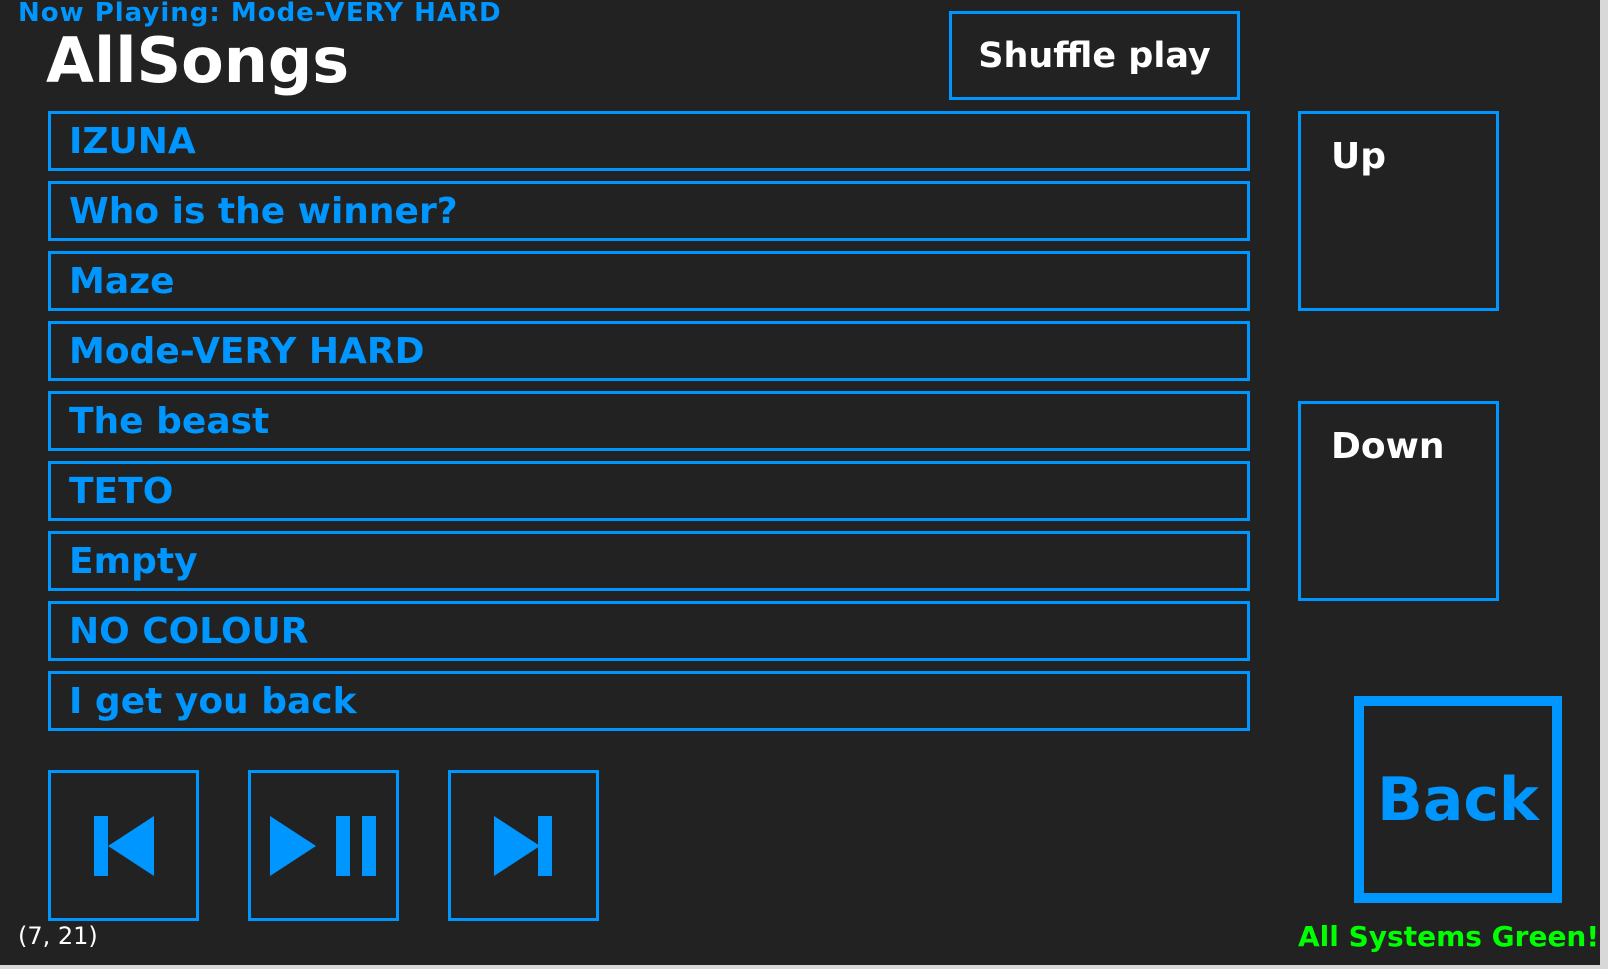 The height and width of the screenshot is (969, 1608). Describe the element at coordinates (1449, 936) in the screenshot. I see `status-message: All Systems Green!` at that location.